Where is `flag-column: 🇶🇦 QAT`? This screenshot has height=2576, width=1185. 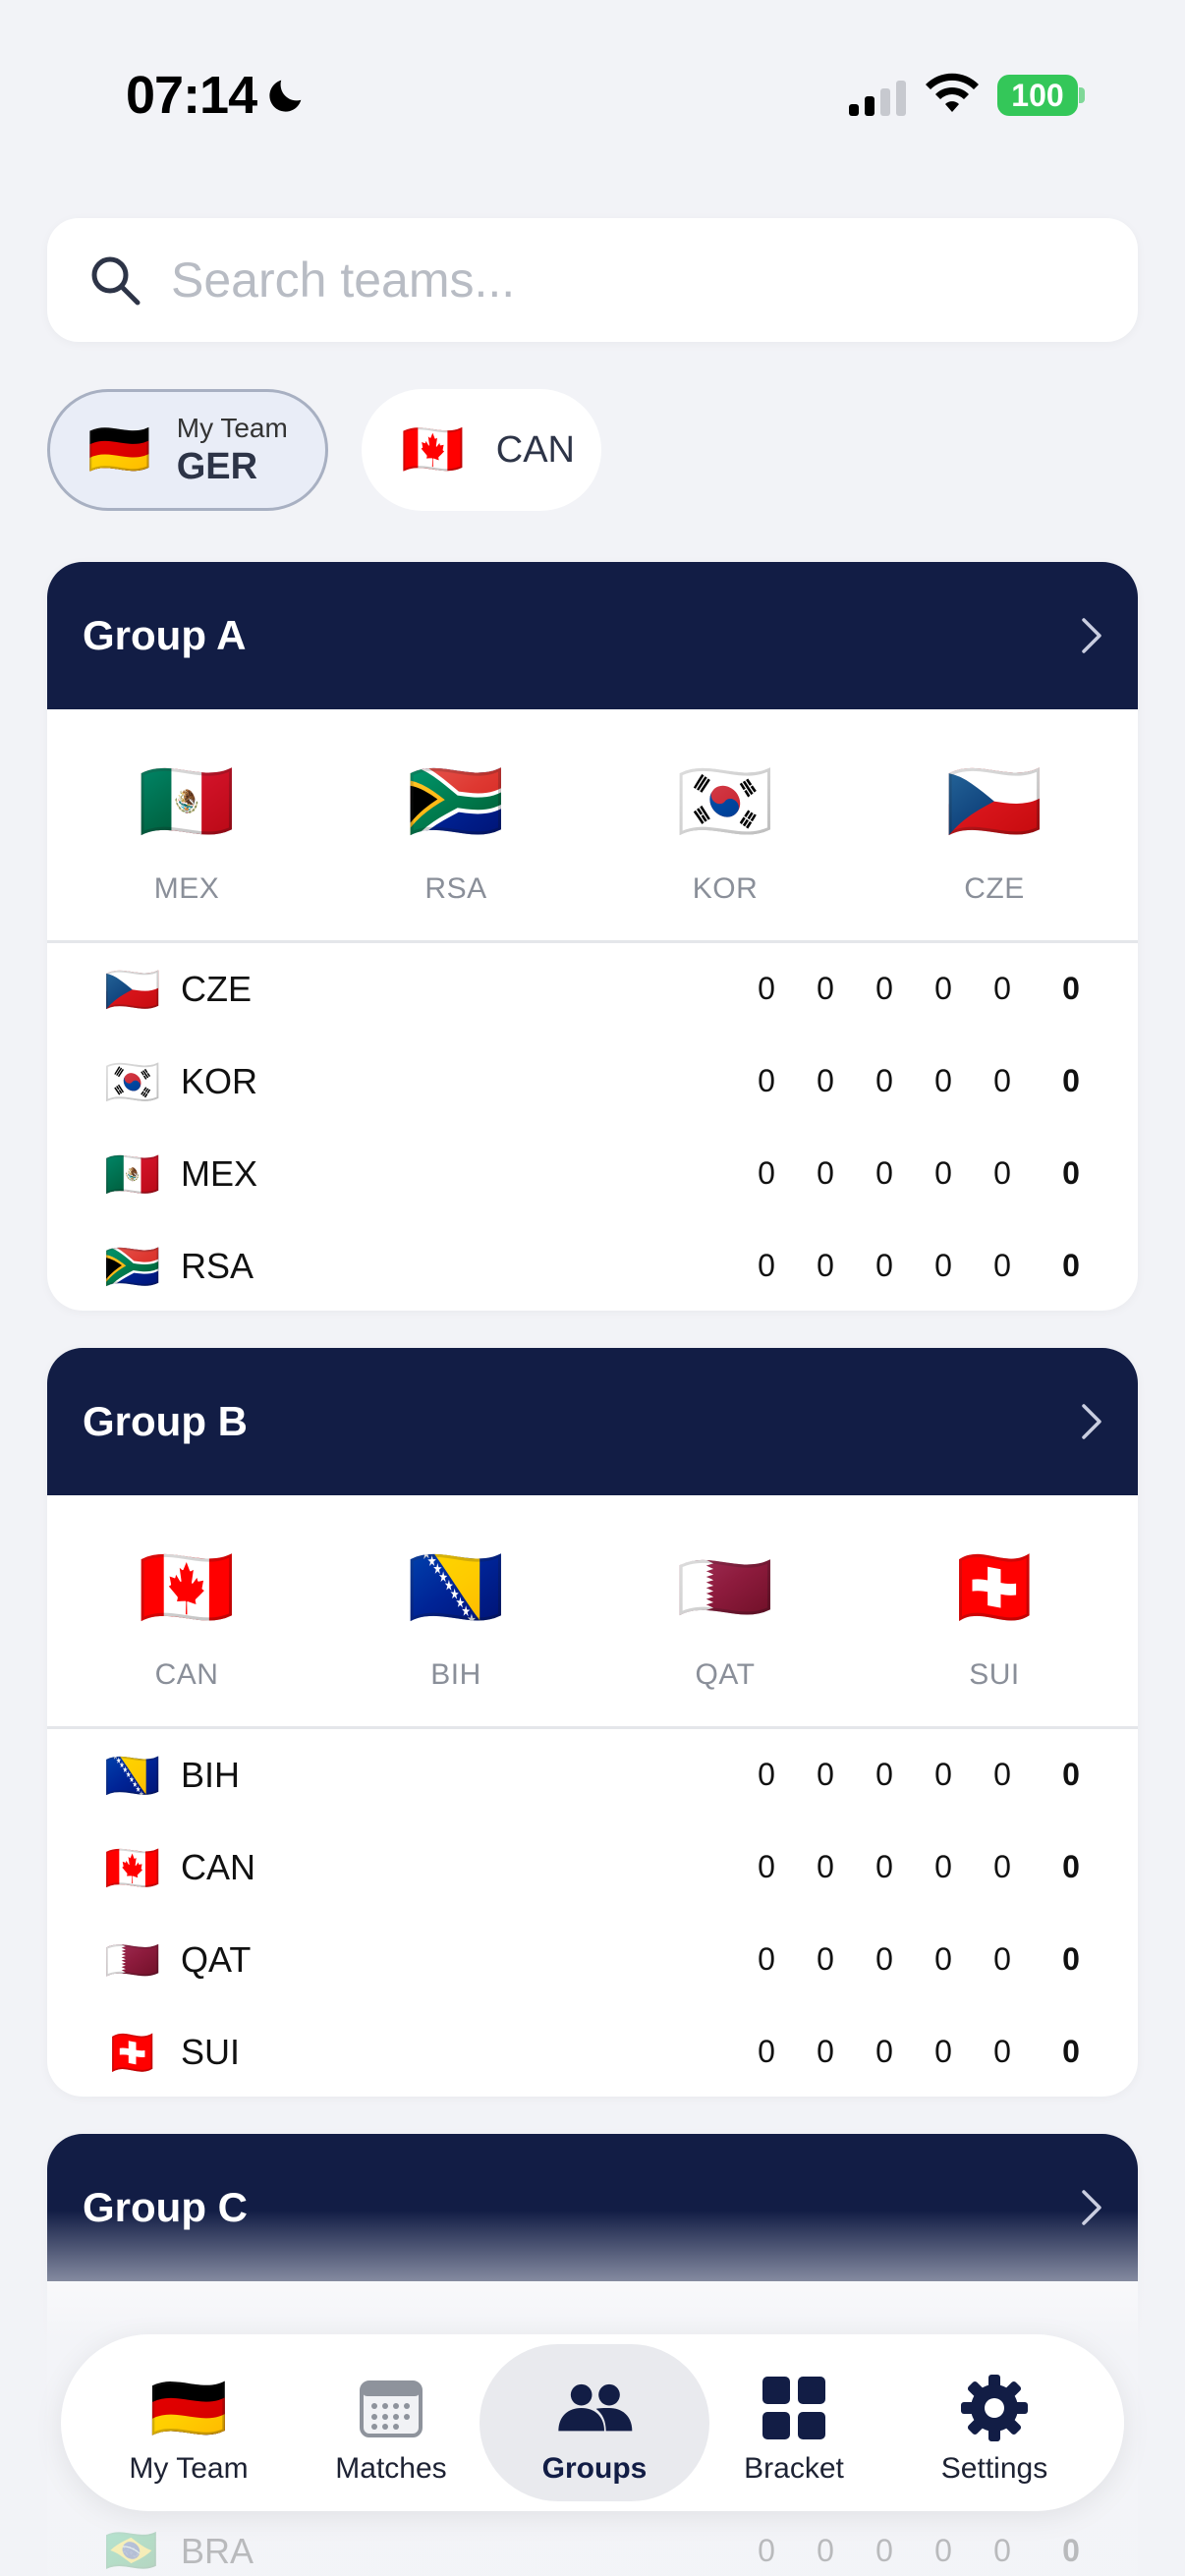 flag-column: 🇶🇦 QAT is located at coordinates (725, 1620).